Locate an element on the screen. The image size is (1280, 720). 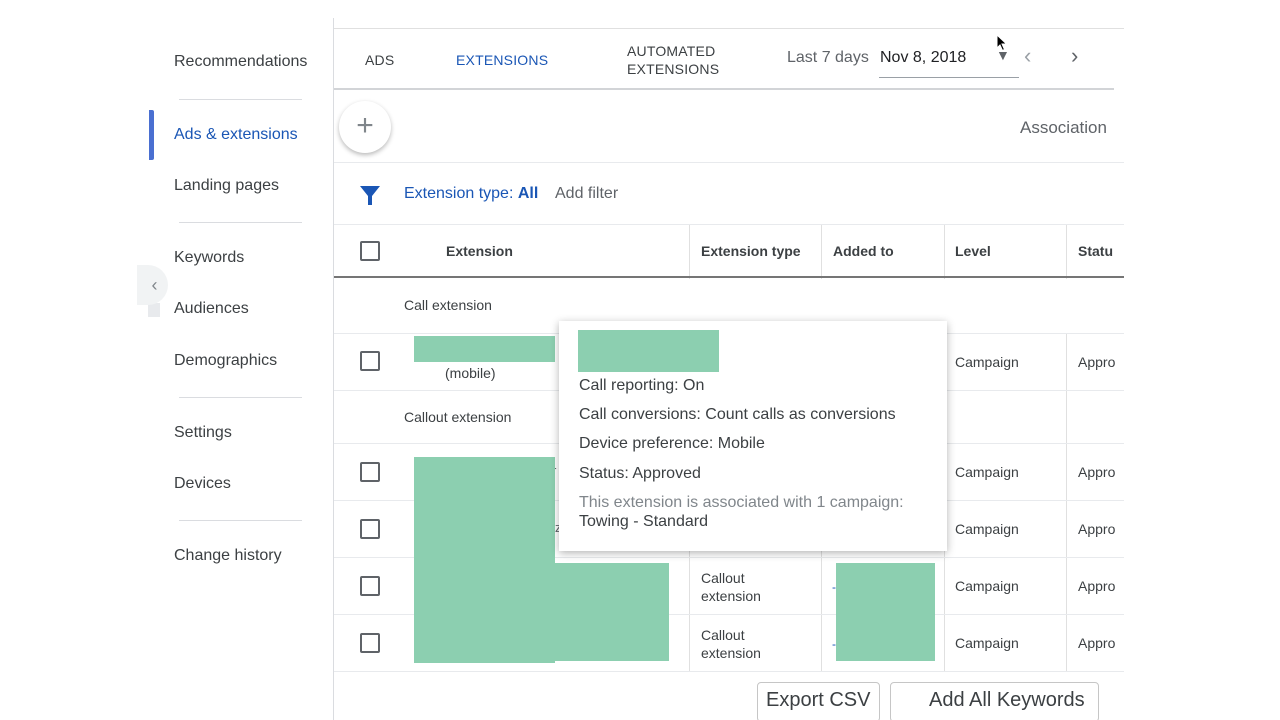
call-reporting-text: Call reporting: On is located at coordinates (642, 385).